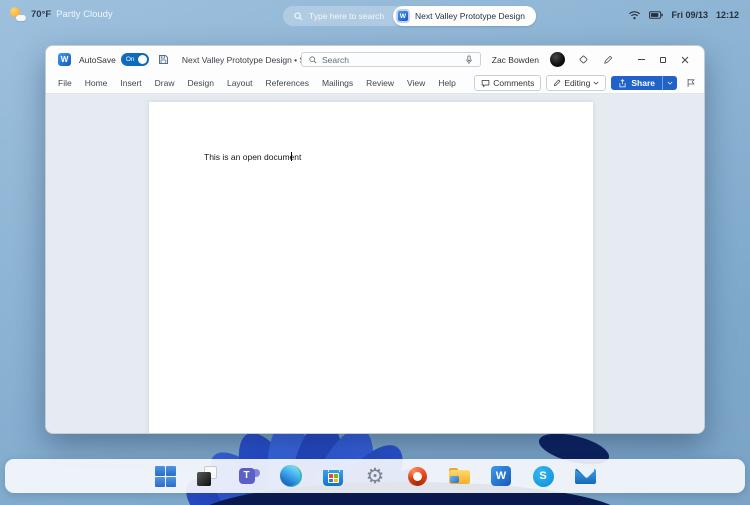 The height and width of the screenshot is (505, 750). I want to click on weather-condition: Partly Cloudy, so click(84, 14).